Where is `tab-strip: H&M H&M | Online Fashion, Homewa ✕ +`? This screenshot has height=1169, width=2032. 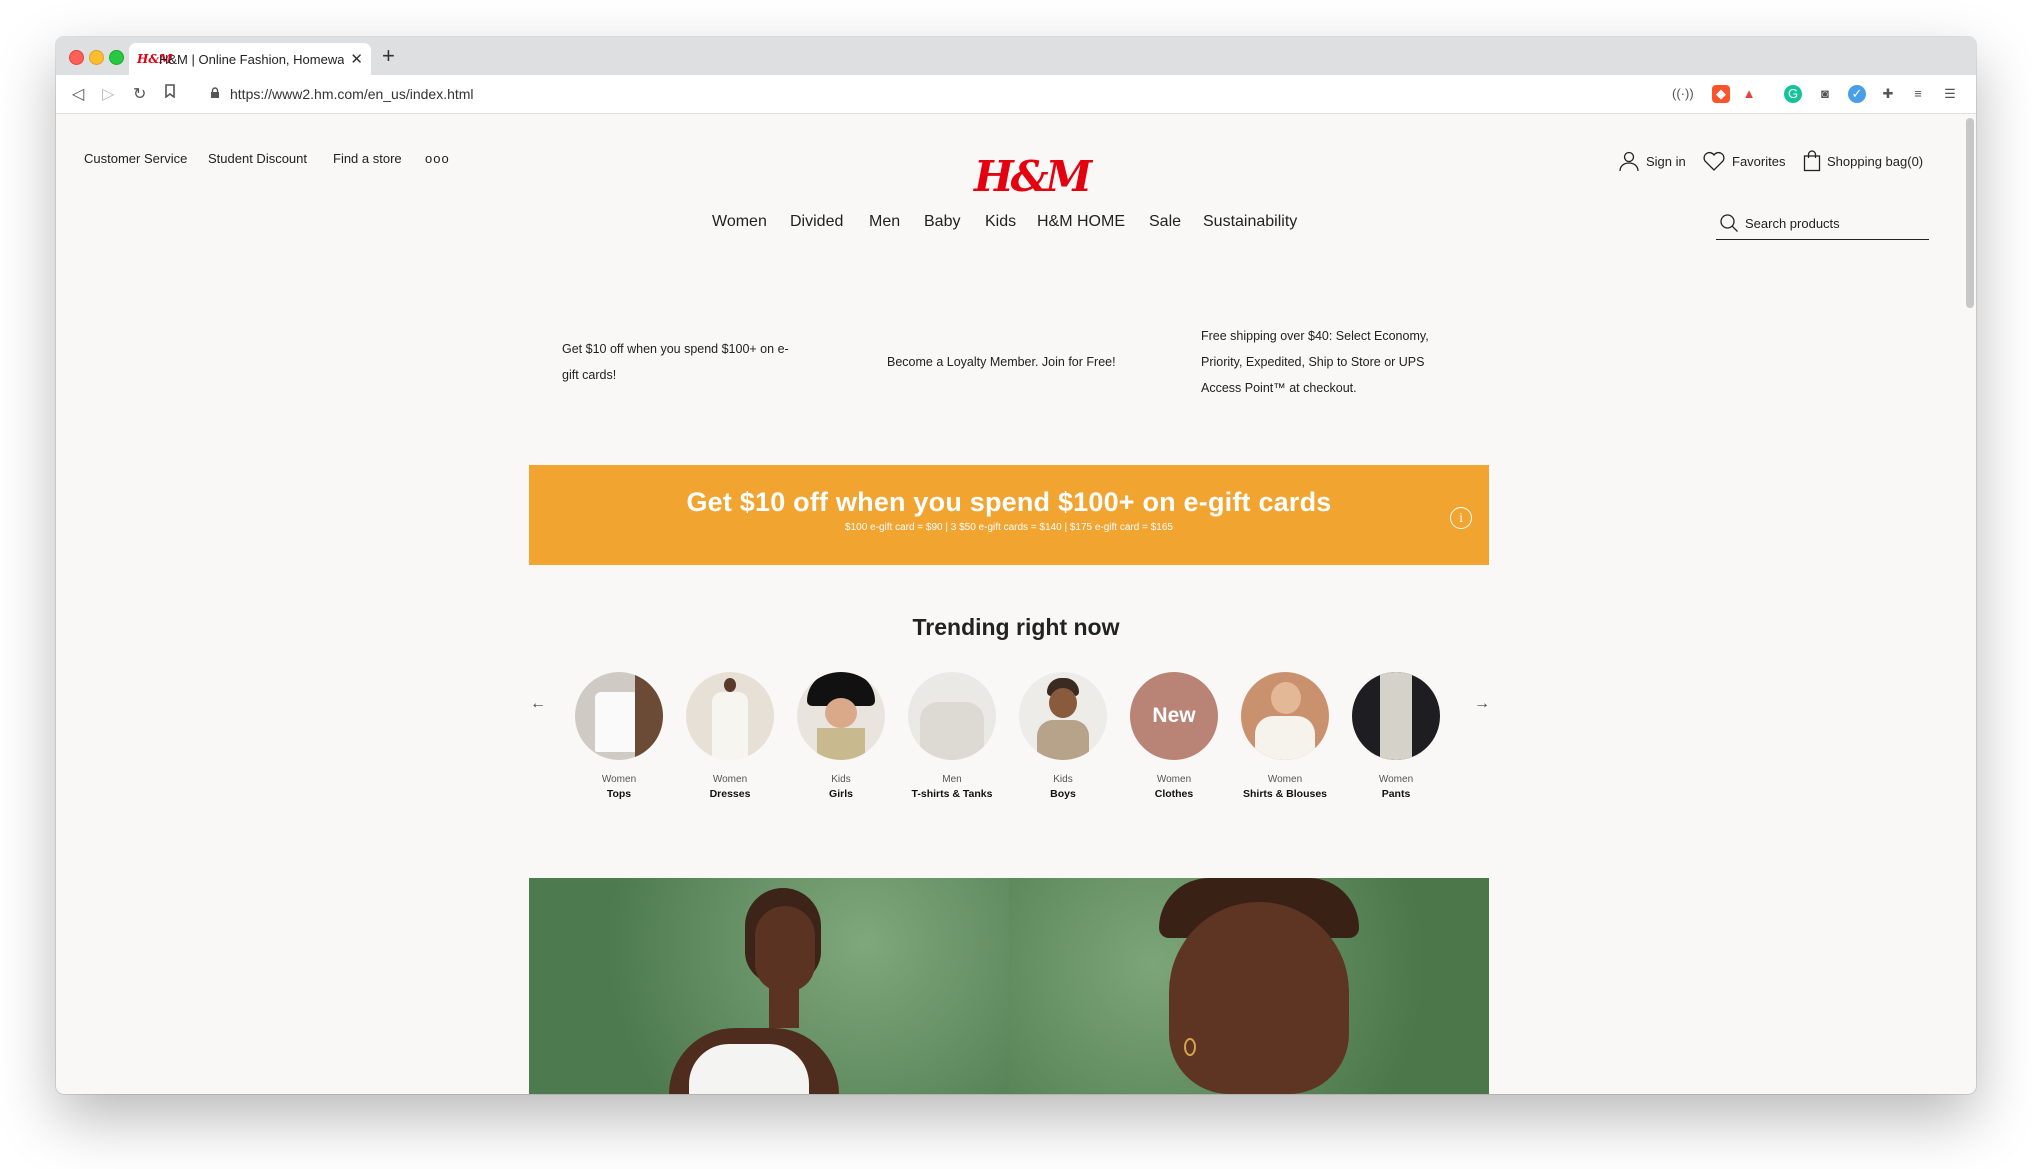
tab-strip: H&M H&M | Online Fashion, Homewa ✕ + is located at coordinates (1016, 56).